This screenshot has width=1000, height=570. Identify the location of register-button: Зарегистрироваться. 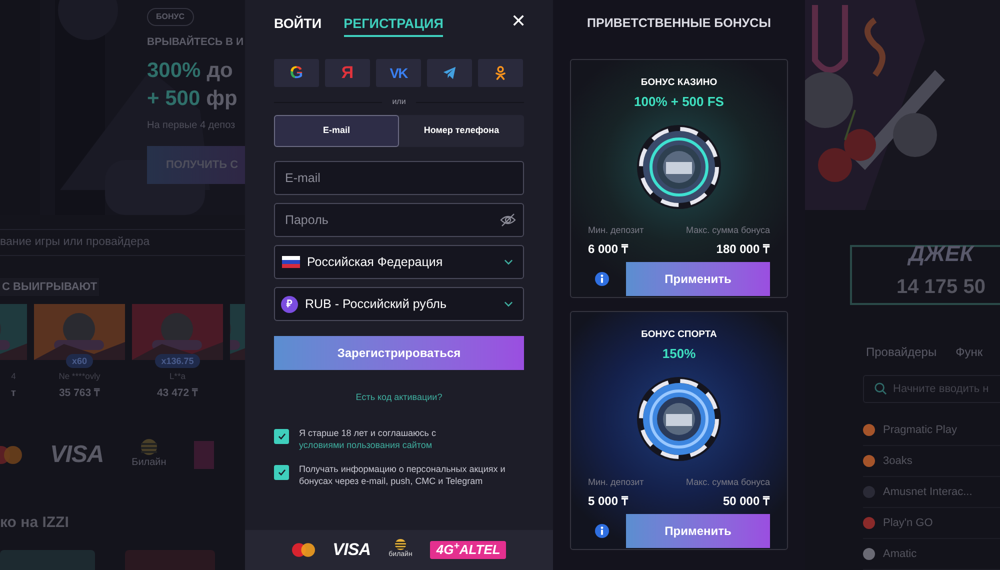
(399, 353).